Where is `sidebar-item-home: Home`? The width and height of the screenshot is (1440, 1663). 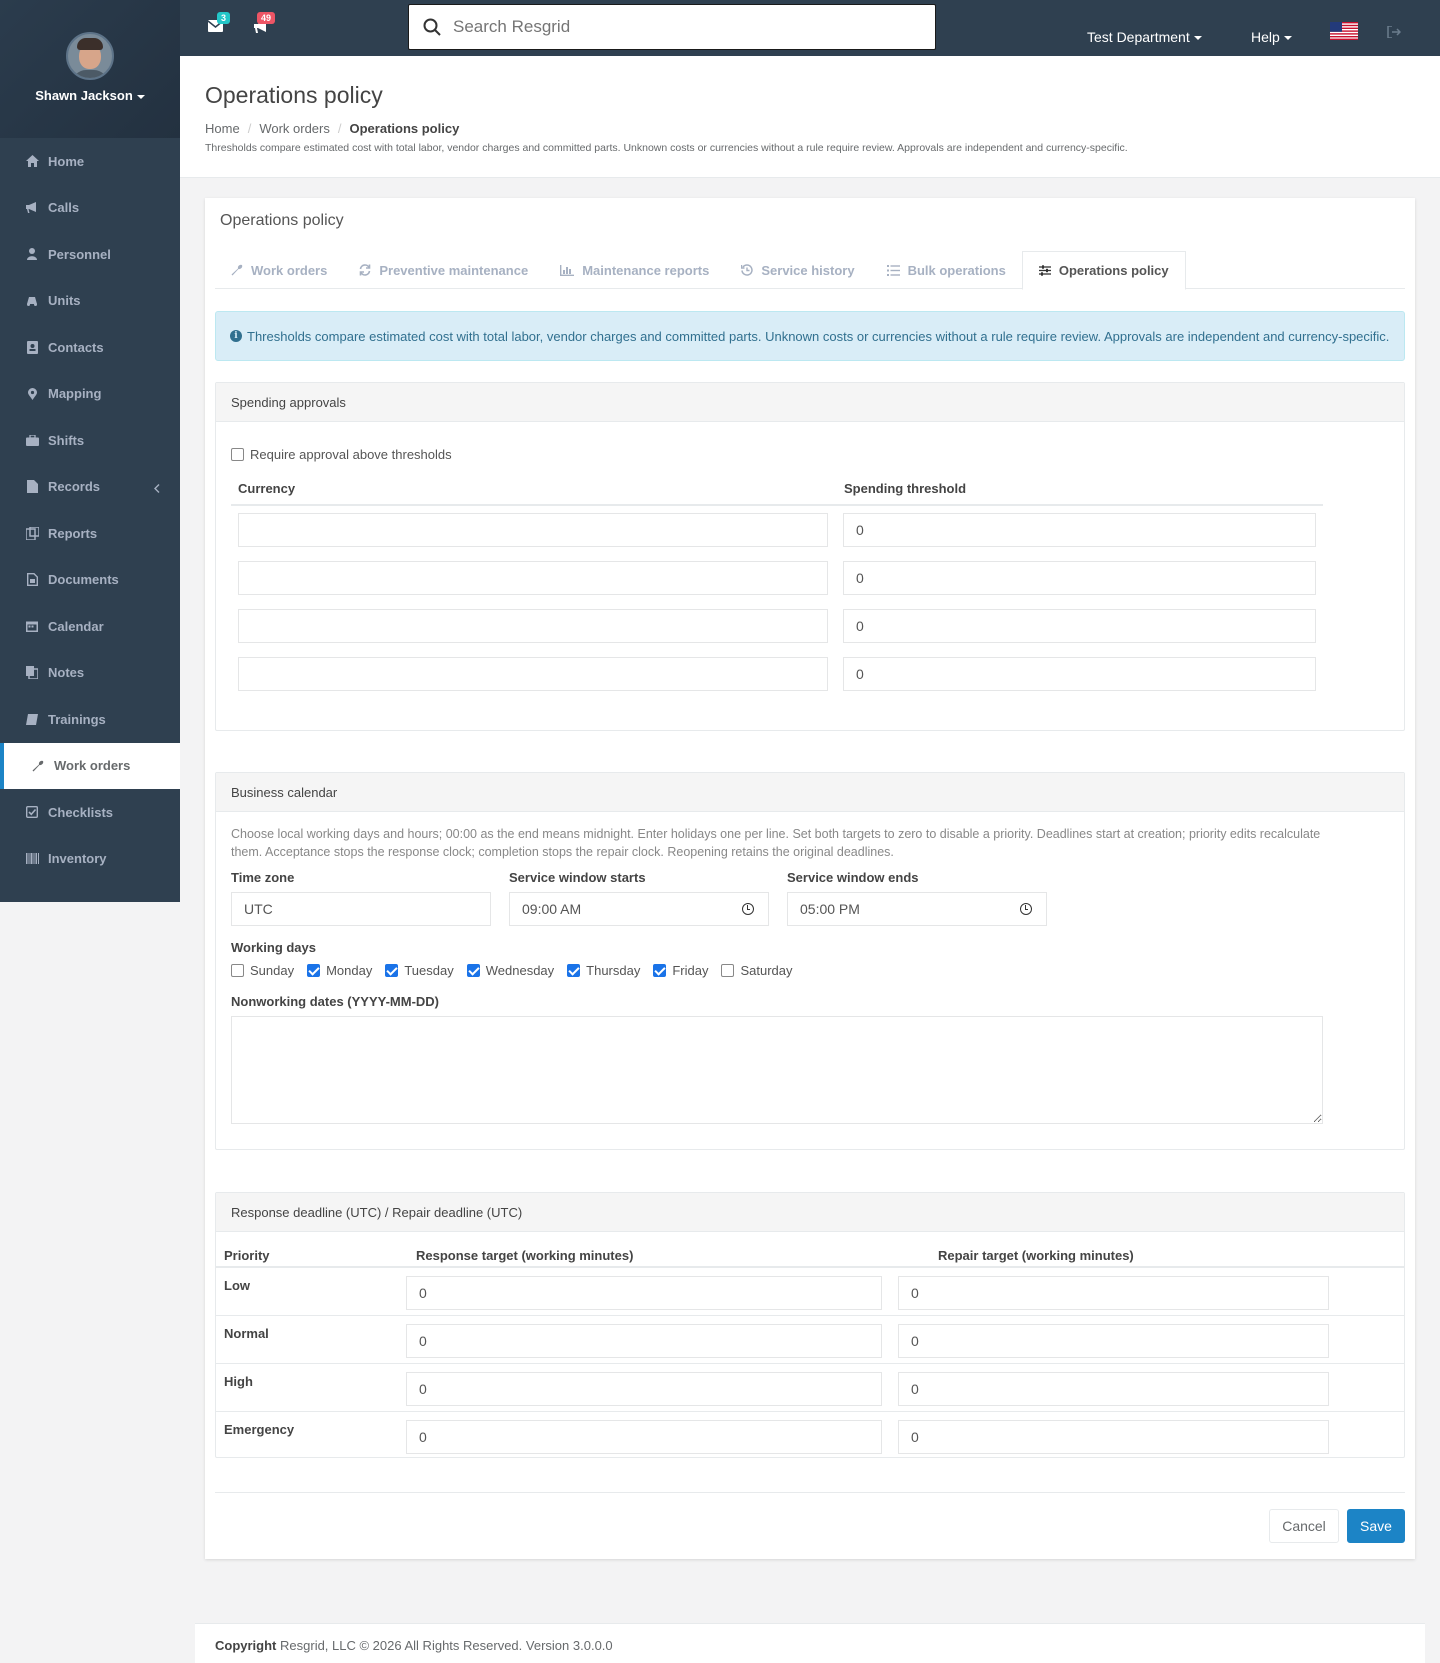
sidebar-item-home: Home is located at coordinates (90, 161).